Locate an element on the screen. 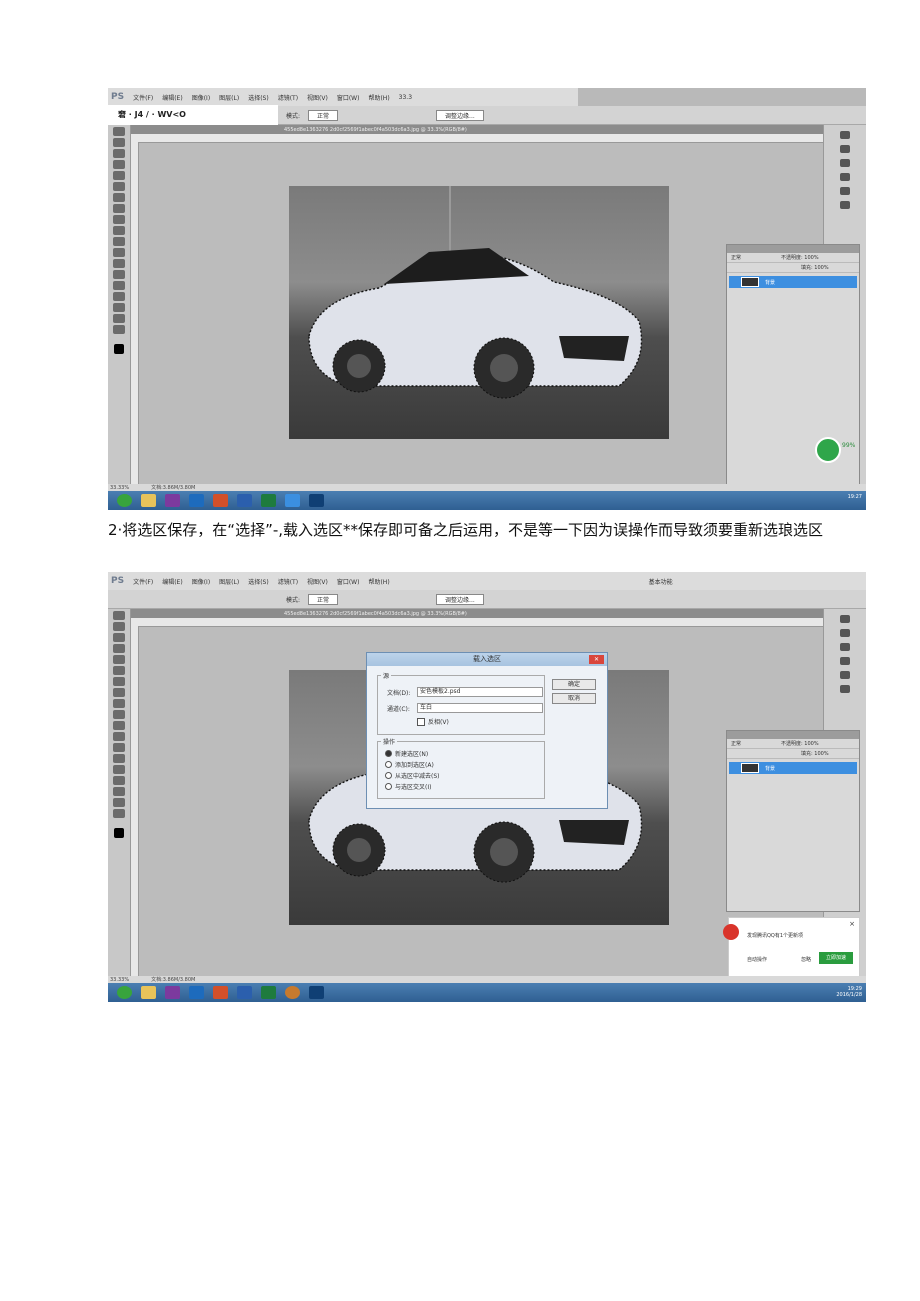 The width and height of the screenshot is (920, 1301). document-select: 安色模板2.psd is located at coordinates (480, 692).